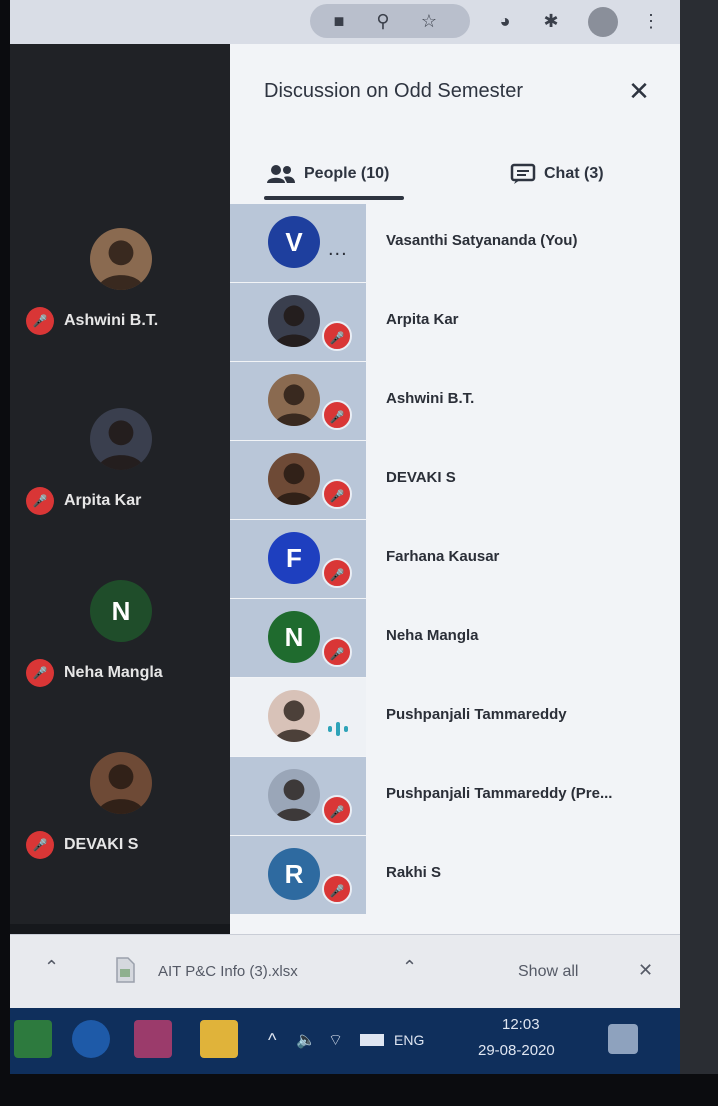  Describe the element at coordinates (33, 1039) in the screenshot. I see `excel-icon` at that location.